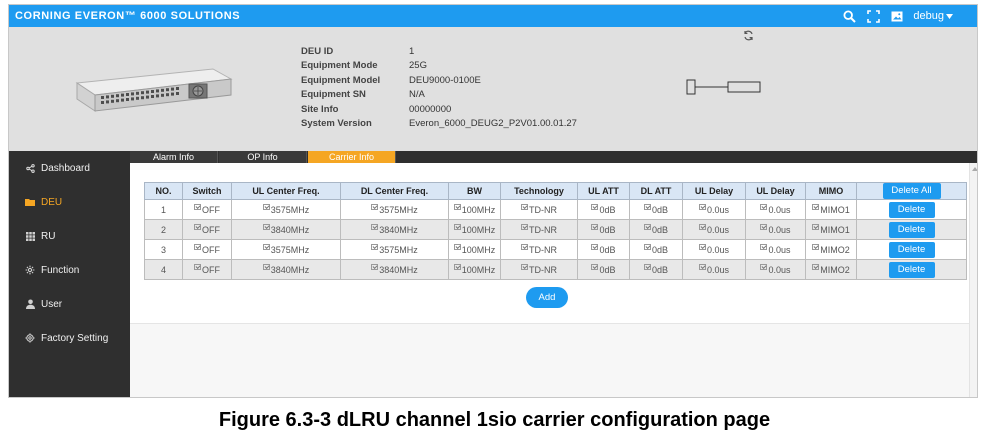 This screenshot has height=445, width=989. What do you see at coordinates (493, 16) in the screenshot?
I see `top-bar: CORNING EVERON™ 6000 SOLUTIONS debug` at bounding box center [493, 16].